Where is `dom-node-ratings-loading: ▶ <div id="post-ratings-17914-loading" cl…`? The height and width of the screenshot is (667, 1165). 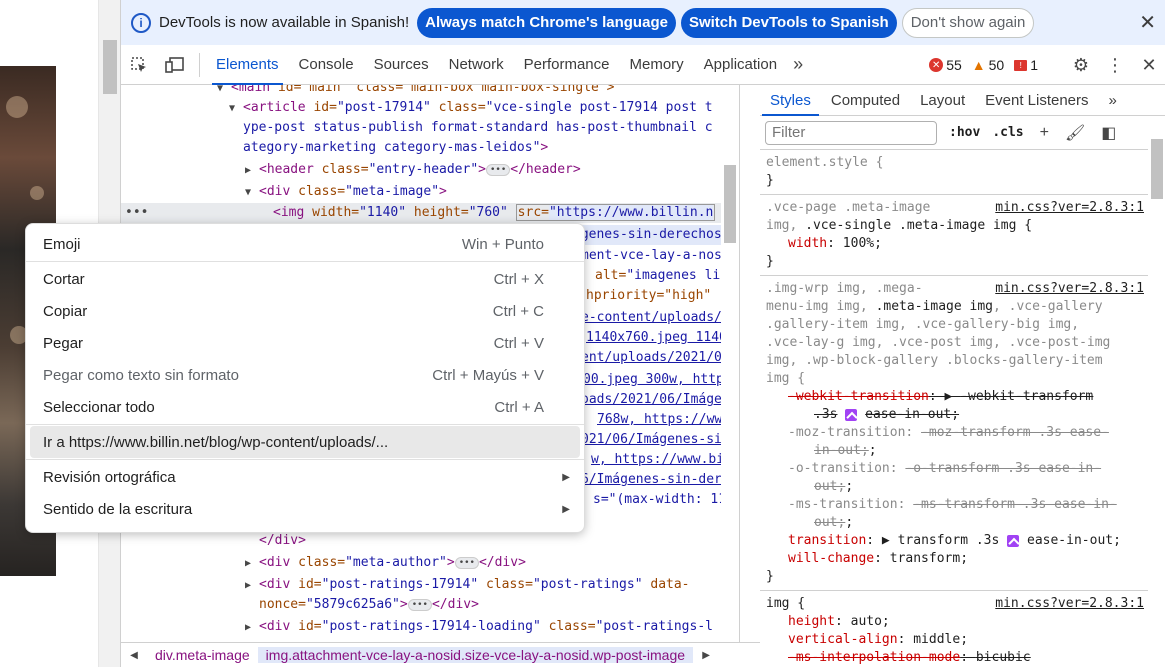 dom-node-ratings-loading: ▶ <div id="post-ratings-17914-loading" cl… is located at coordinates (479, 627).